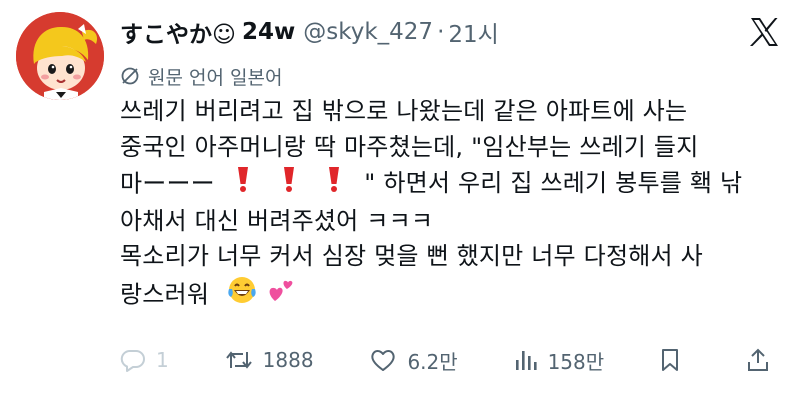 The width and height of the screenshot is (800, 399). Describe the element at coordinates (165, 293) in the screenshot. I see `tweet-text-segment: 랑스러워` at that location.